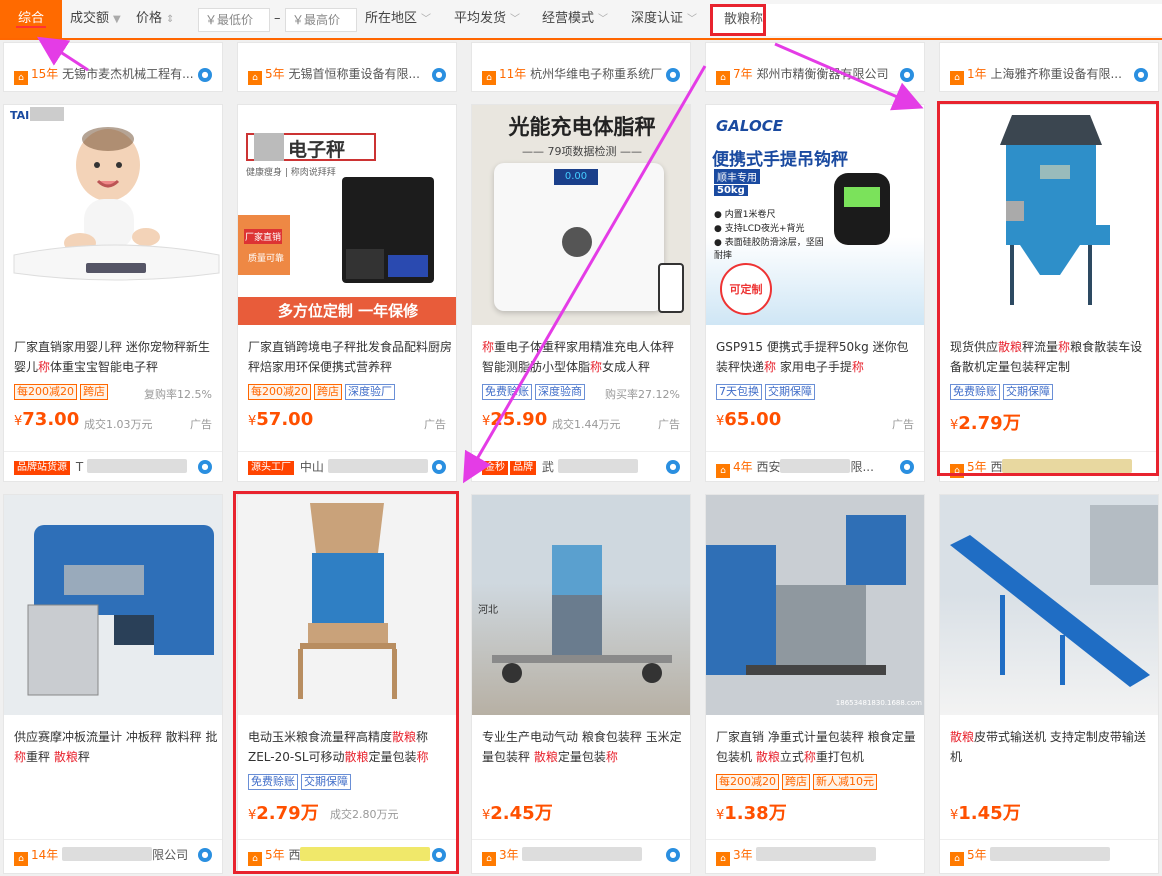  What do you see at coordinates (818, 747) in the screenshot?
I see `product-title: 厂家直销 净重式计量包装秤 粮食定量包装机 散粮立式称重打包机` at bounding box center [818, 747].